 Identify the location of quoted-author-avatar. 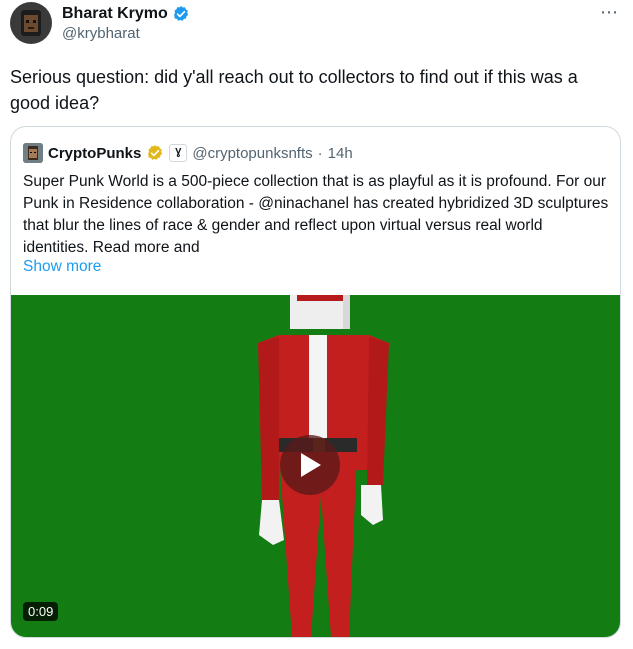
(33, 153).